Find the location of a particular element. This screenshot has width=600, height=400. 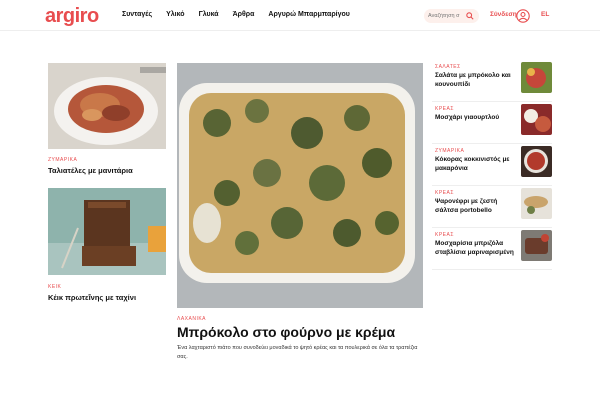

nav-item-articles: Άρθρα is located at coordinates (244, 14).